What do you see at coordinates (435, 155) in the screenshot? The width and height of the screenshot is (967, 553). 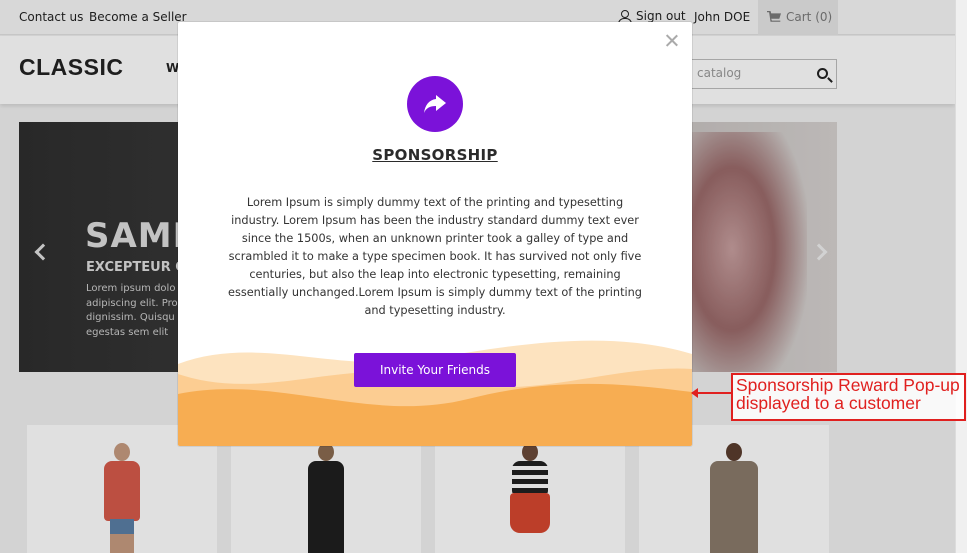 I see `popup-title: SPONSORSHIP` at bounding box center [435, 155].